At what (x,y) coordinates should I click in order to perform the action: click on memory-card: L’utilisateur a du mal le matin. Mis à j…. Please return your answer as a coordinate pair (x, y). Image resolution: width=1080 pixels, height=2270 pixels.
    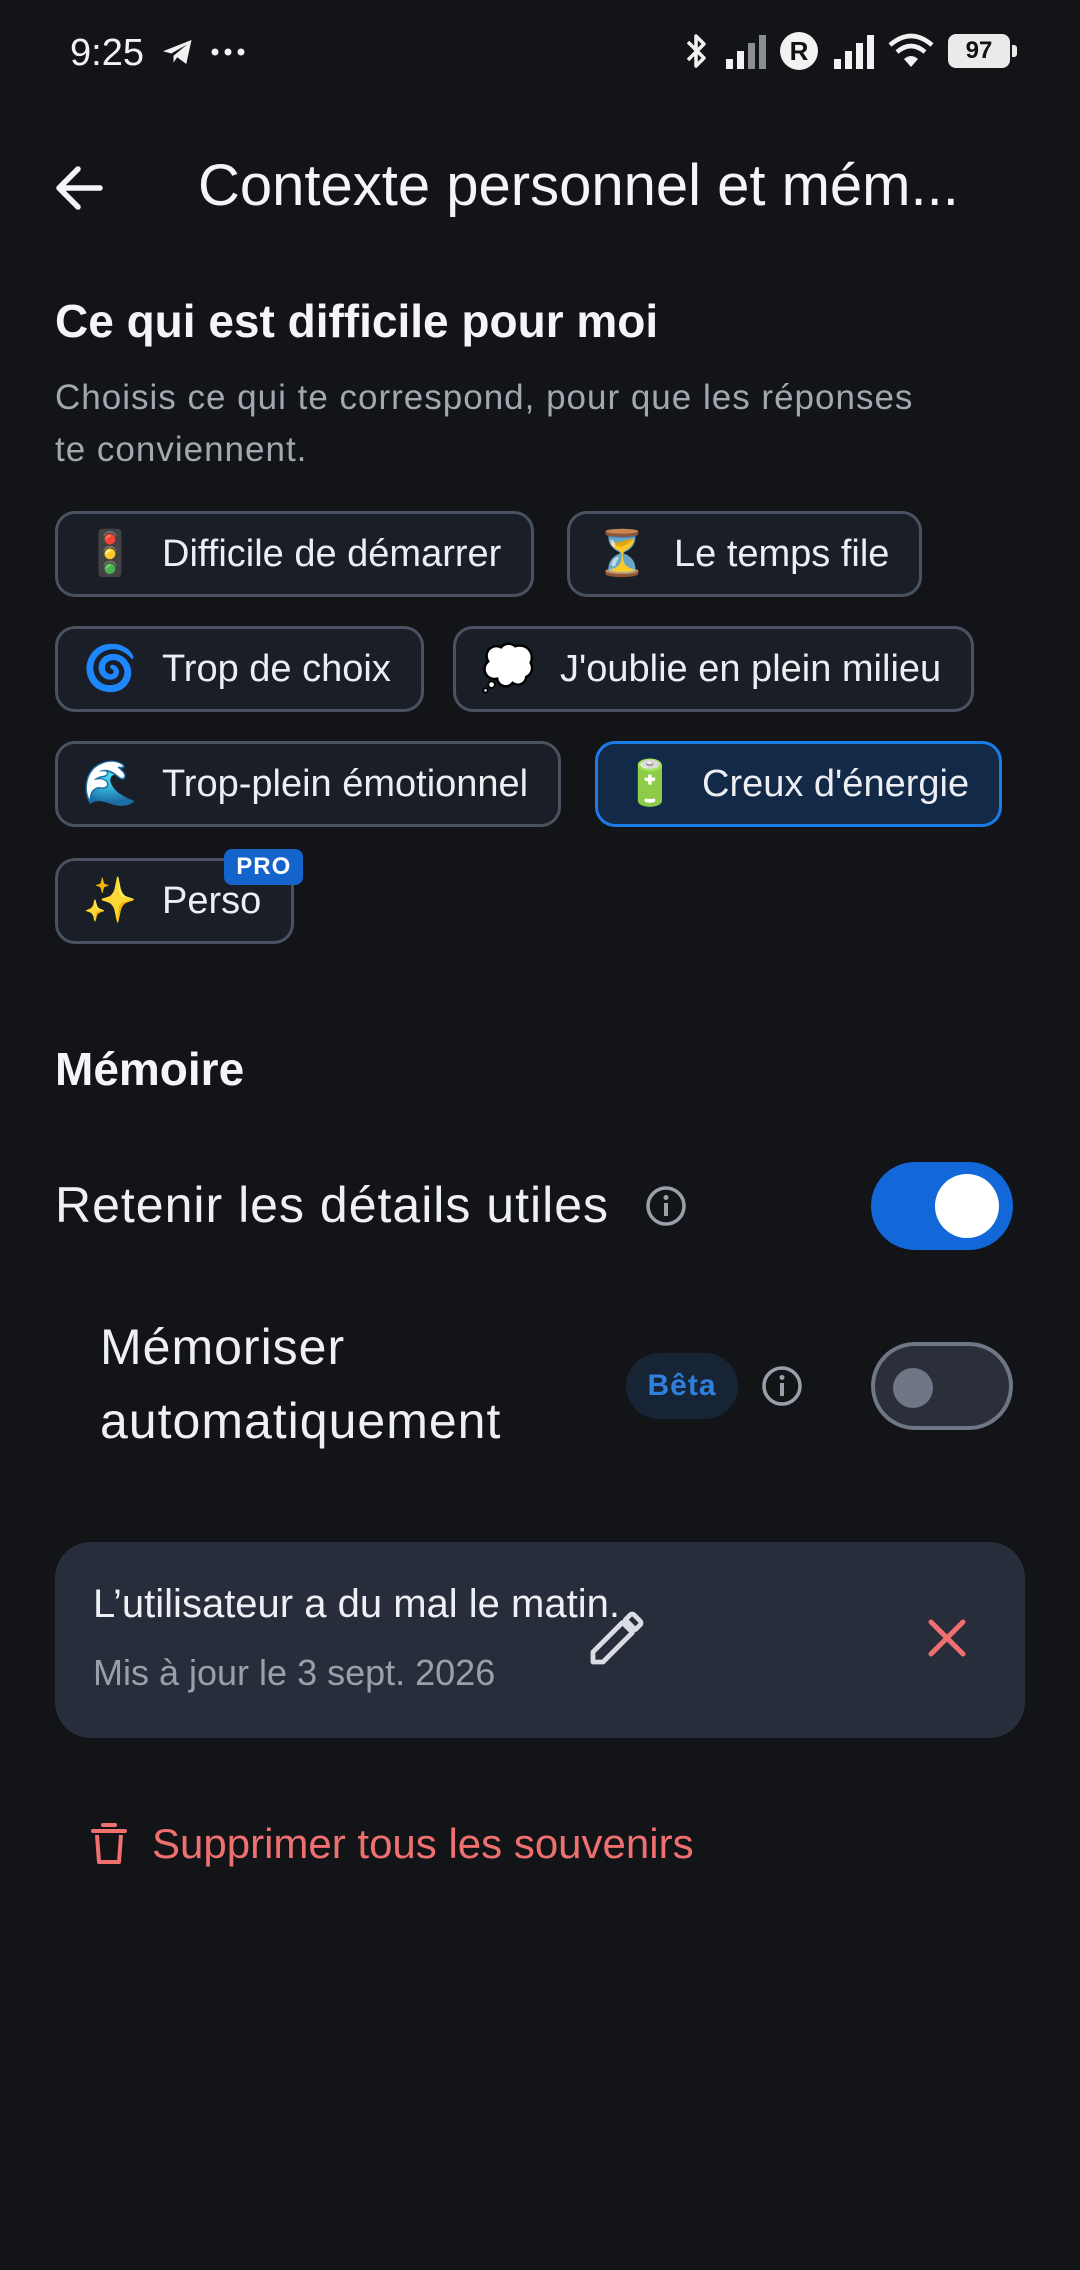
    Looking at the image, I should click on (540, 1640).